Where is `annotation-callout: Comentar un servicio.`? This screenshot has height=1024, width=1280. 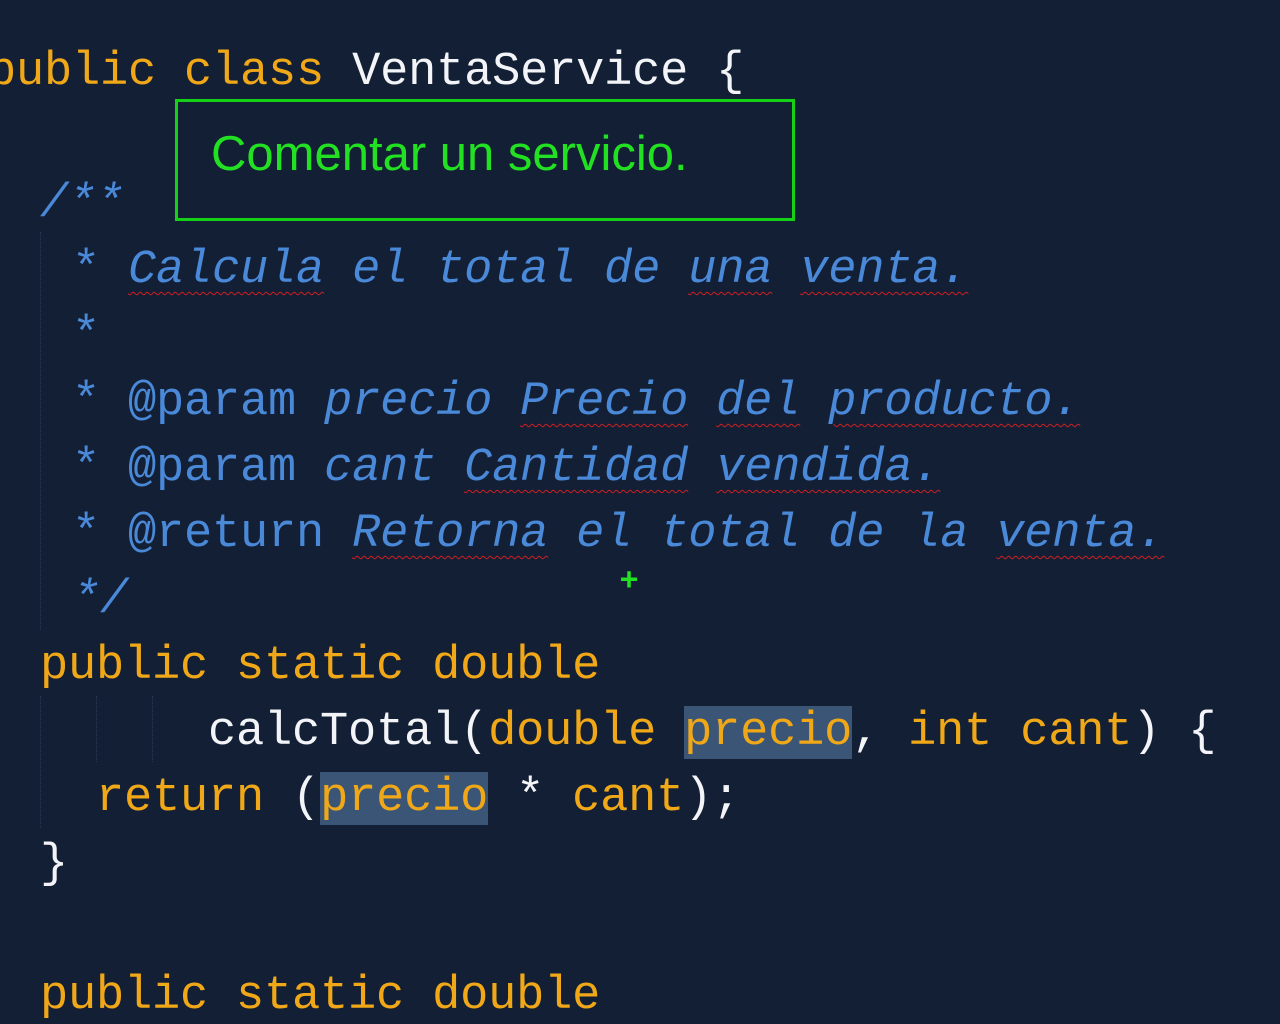 annotation-callout: Comentar un servicio. is located at coordinates (485, 160).